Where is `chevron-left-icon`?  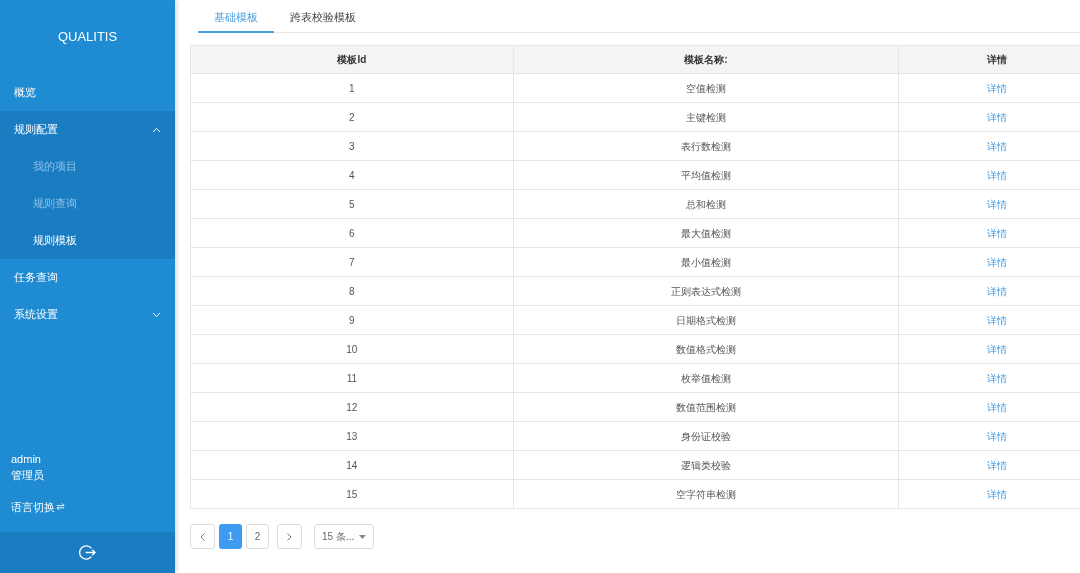 chevron-left-icon is located at coordinates (202, 536).